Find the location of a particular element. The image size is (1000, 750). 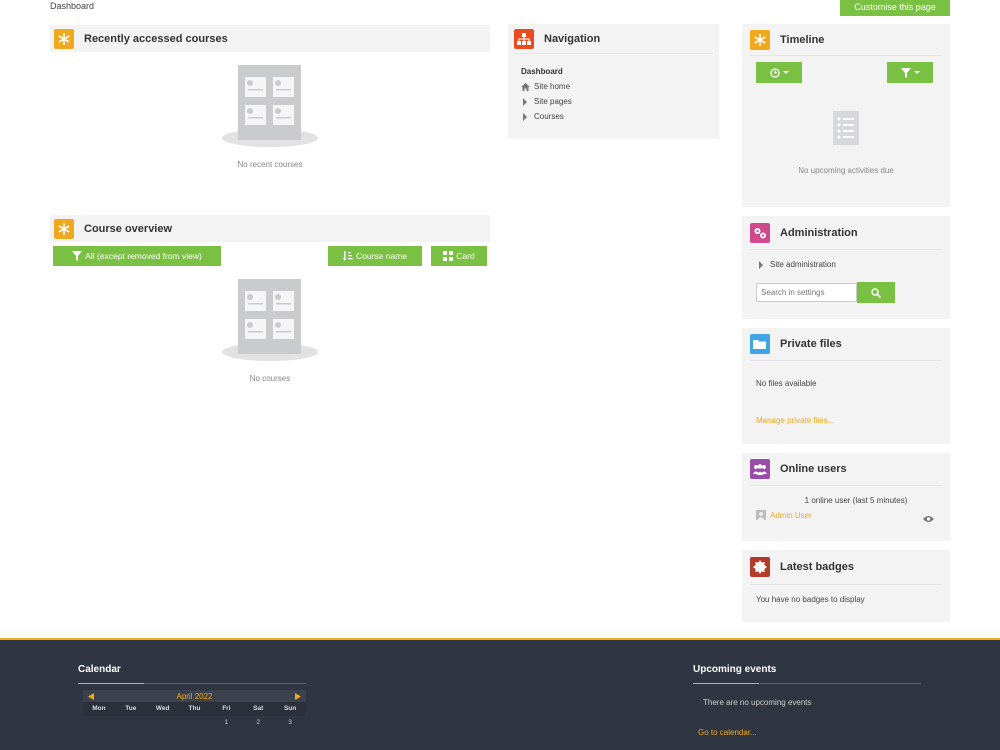

calendar-title: Calendar is located at coordinates (99, 669).